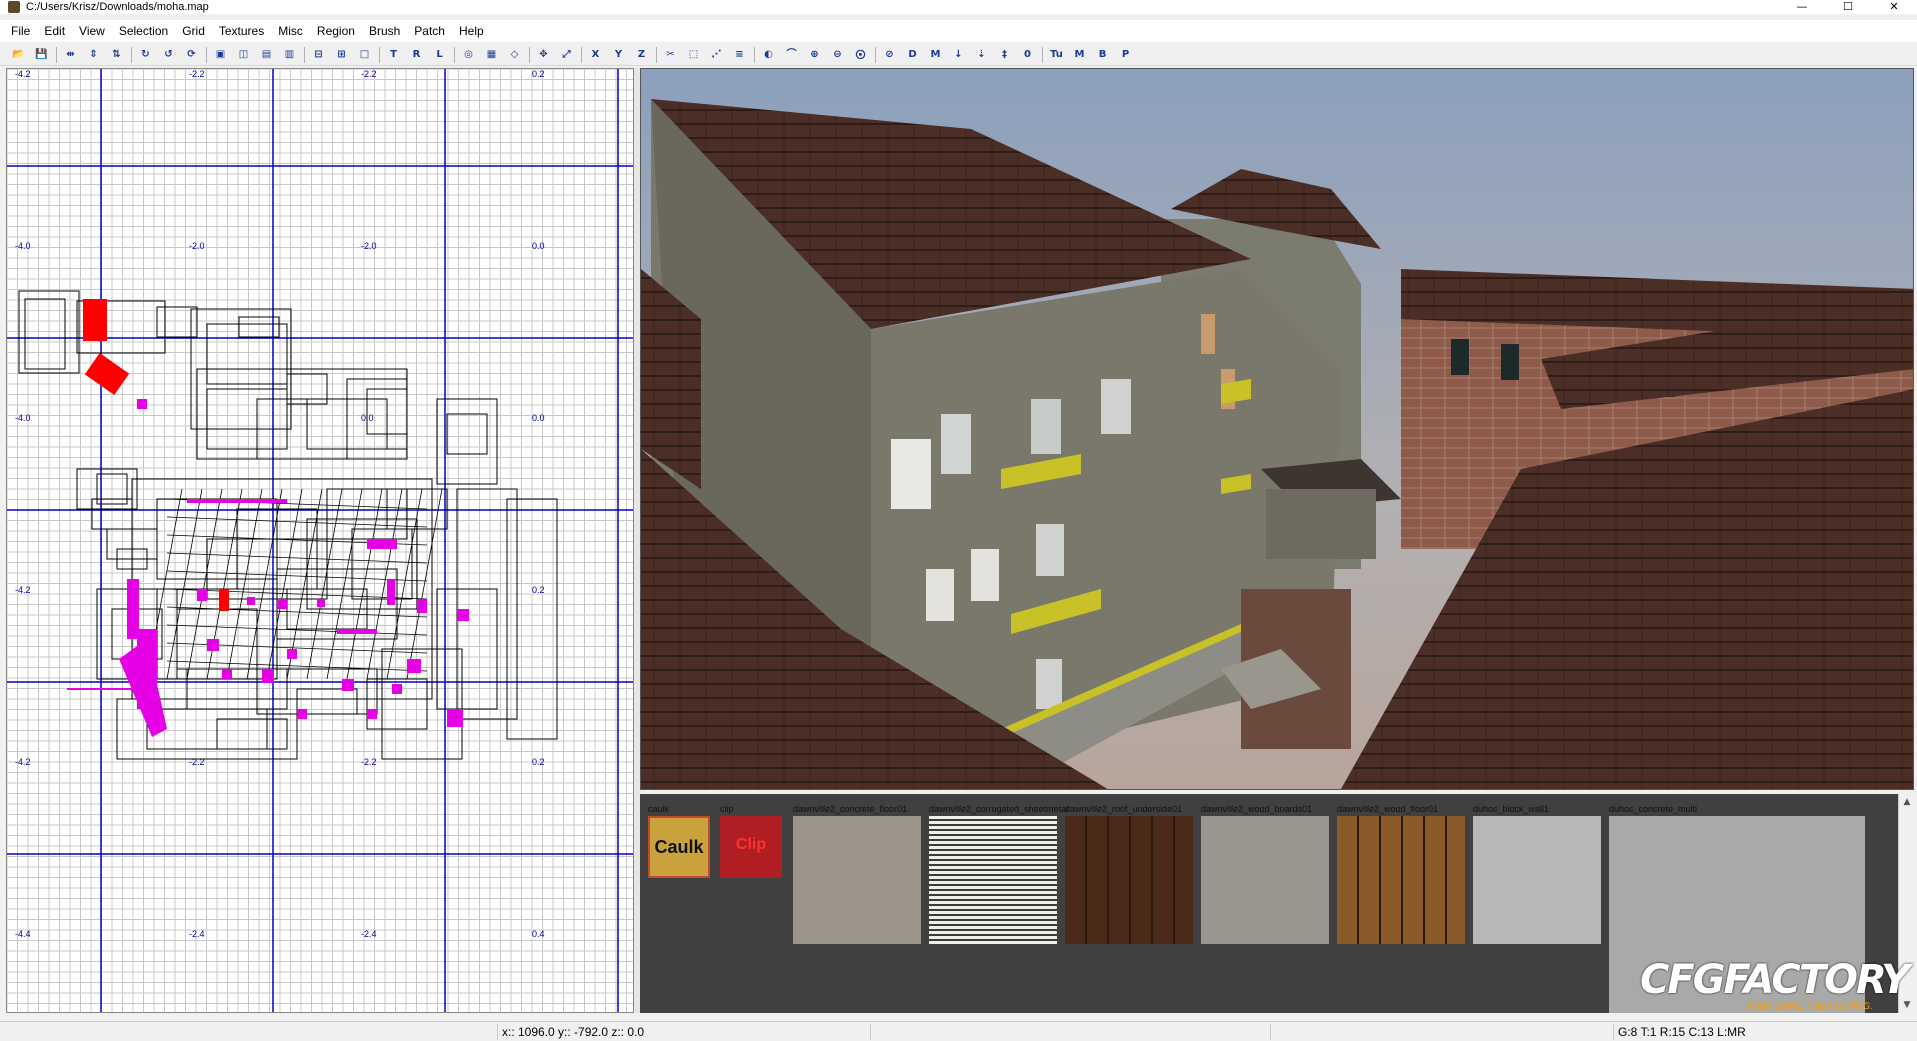 This screenshot has height=1041, width=1917. What do you see at coordinates (958, 54) in the screenshot?
I see `point-down-icon: ↓` at bounding box center [958, 54].